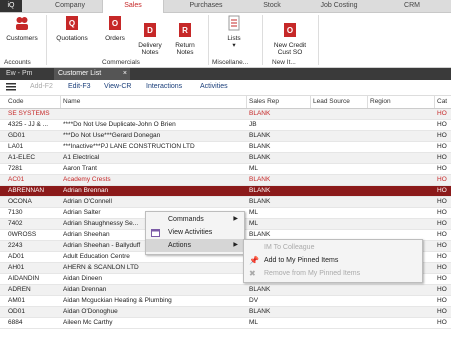 The height and width of the screenshot is (361, 451). What do you see at coordinates (112, 135) in the screenshot?
I see `cell-name: ***Do Not Use***Gerard Donegan` at bounding box center [112, 135].